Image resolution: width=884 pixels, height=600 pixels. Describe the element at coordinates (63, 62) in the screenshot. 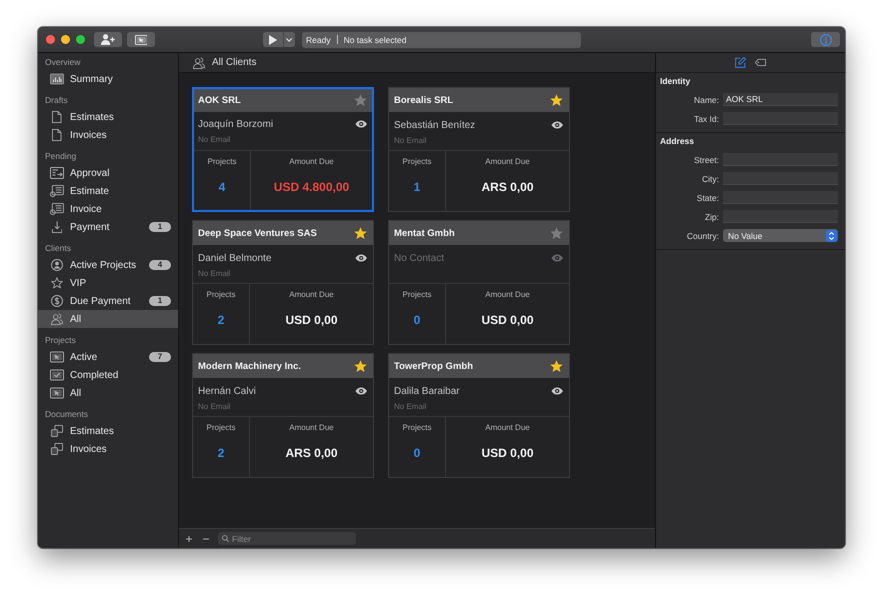

I see `section-header: Overview` at that location.